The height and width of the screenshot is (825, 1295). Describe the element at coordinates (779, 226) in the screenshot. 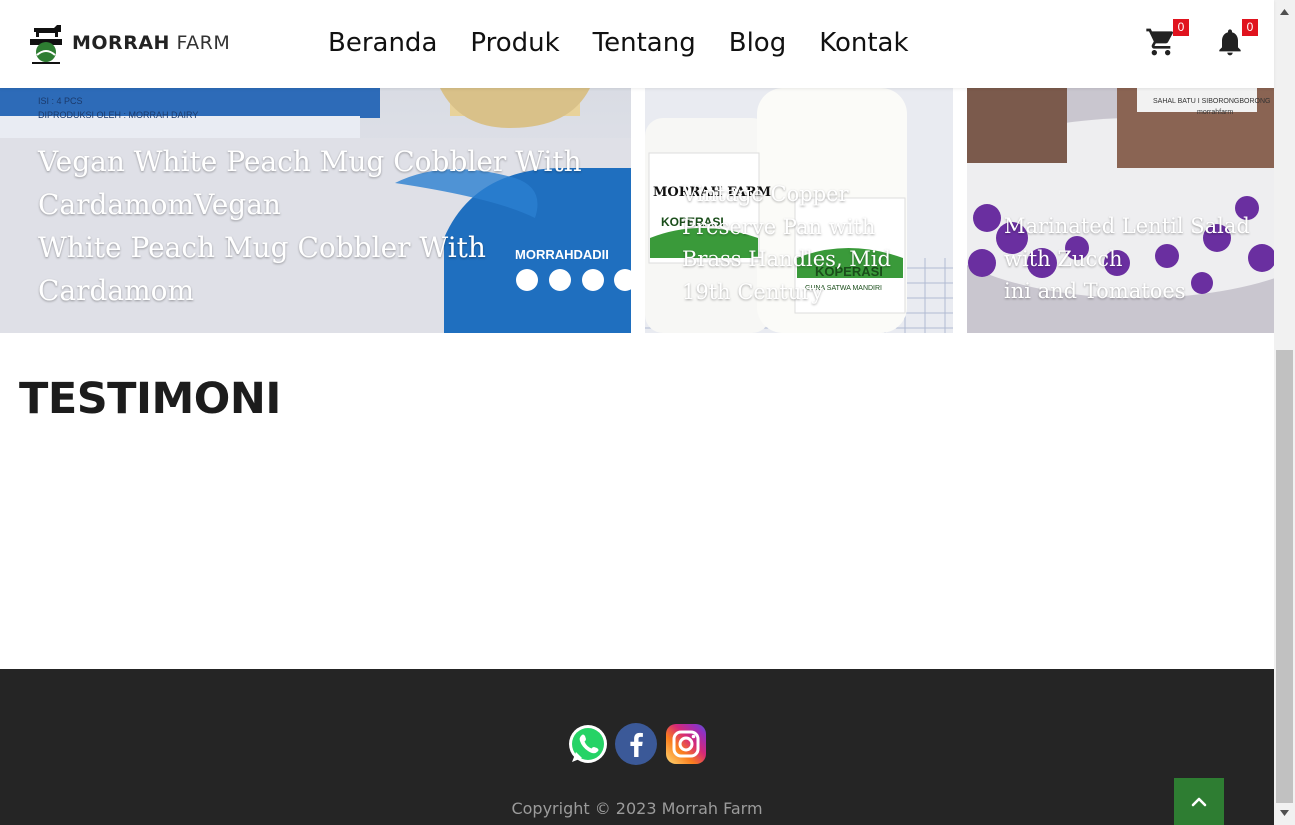

I see `card-title-line: Preserve Pan with` at that location.